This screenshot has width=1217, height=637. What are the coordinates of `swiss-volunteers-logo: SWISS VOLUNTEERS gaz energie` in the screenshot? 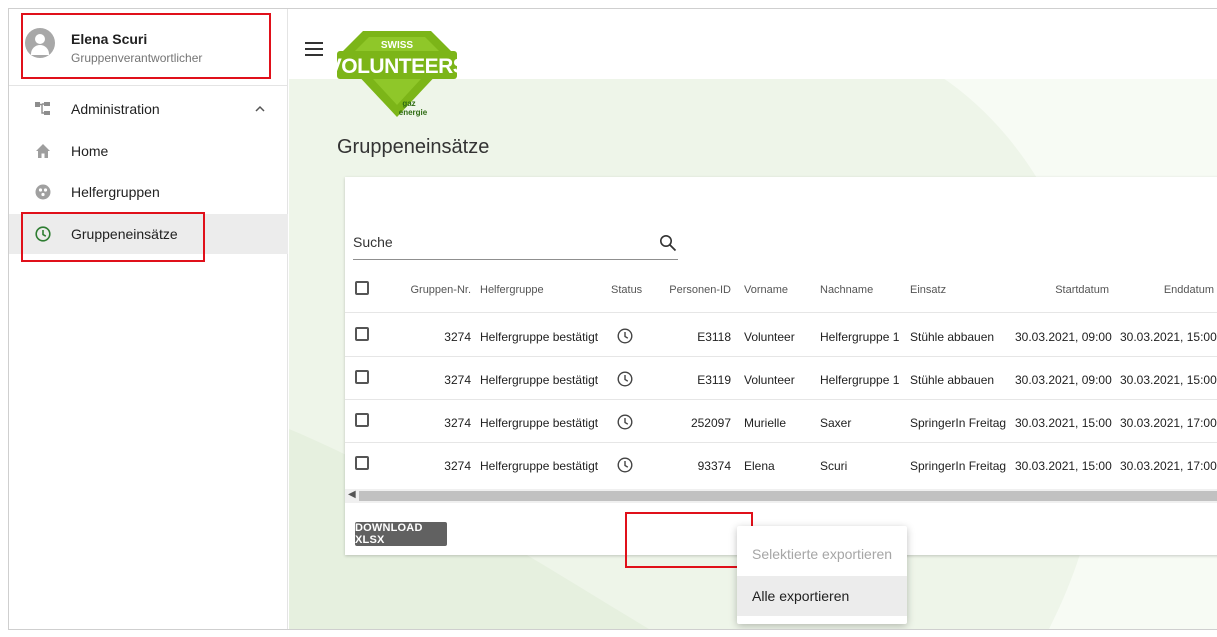 It's located at (397, 74).